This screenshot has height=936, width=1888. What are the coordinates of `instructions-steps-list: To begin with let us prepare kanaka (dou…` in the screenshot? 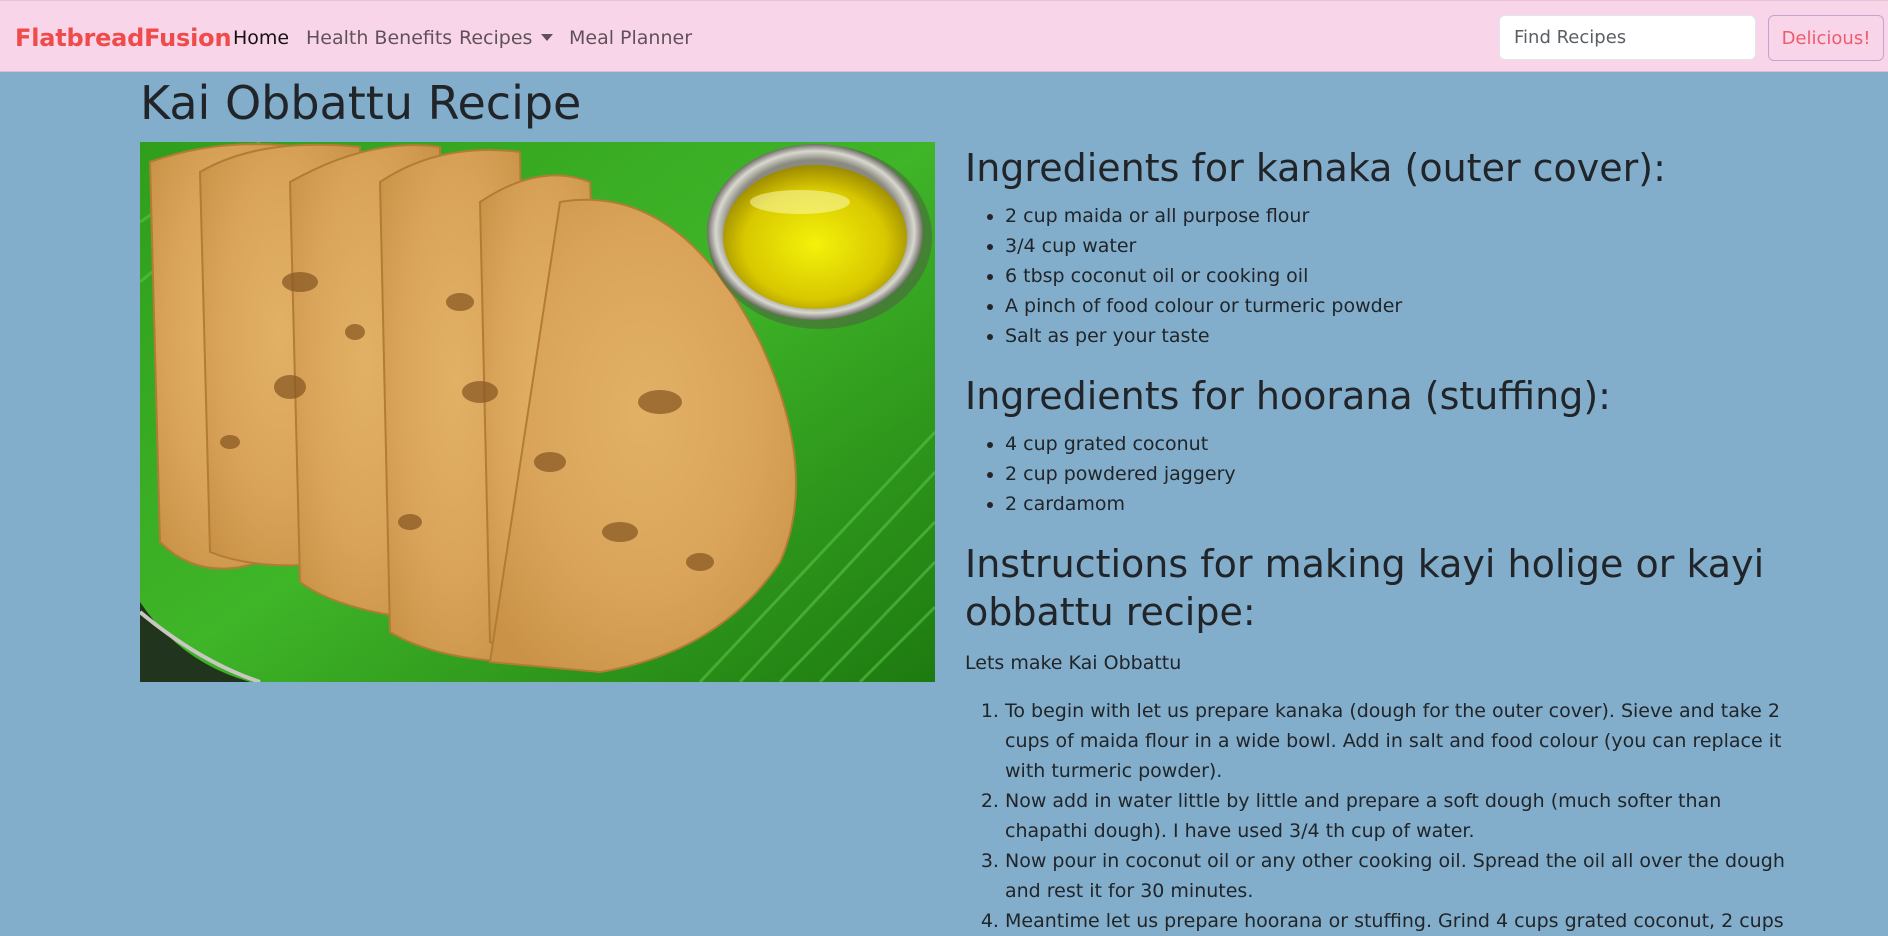 It's located at (1380, 816).